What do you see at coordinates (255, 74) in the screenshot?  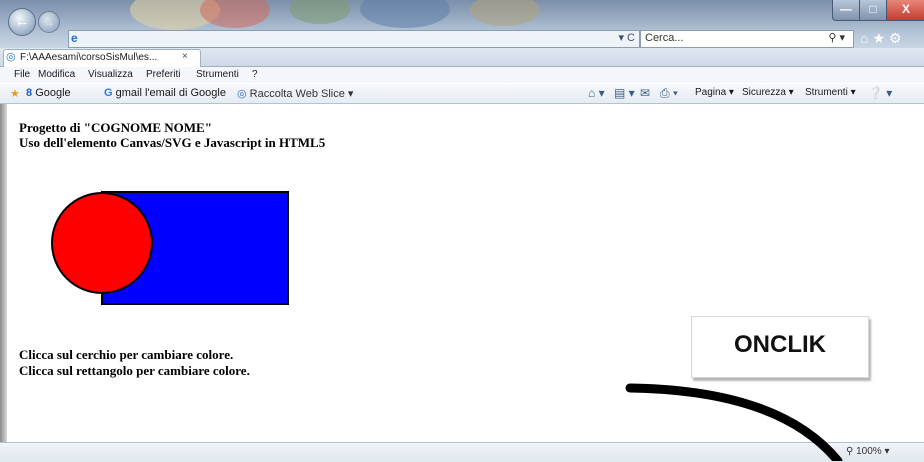 I see `menu-help: ?` at bounding box center [255, 74].